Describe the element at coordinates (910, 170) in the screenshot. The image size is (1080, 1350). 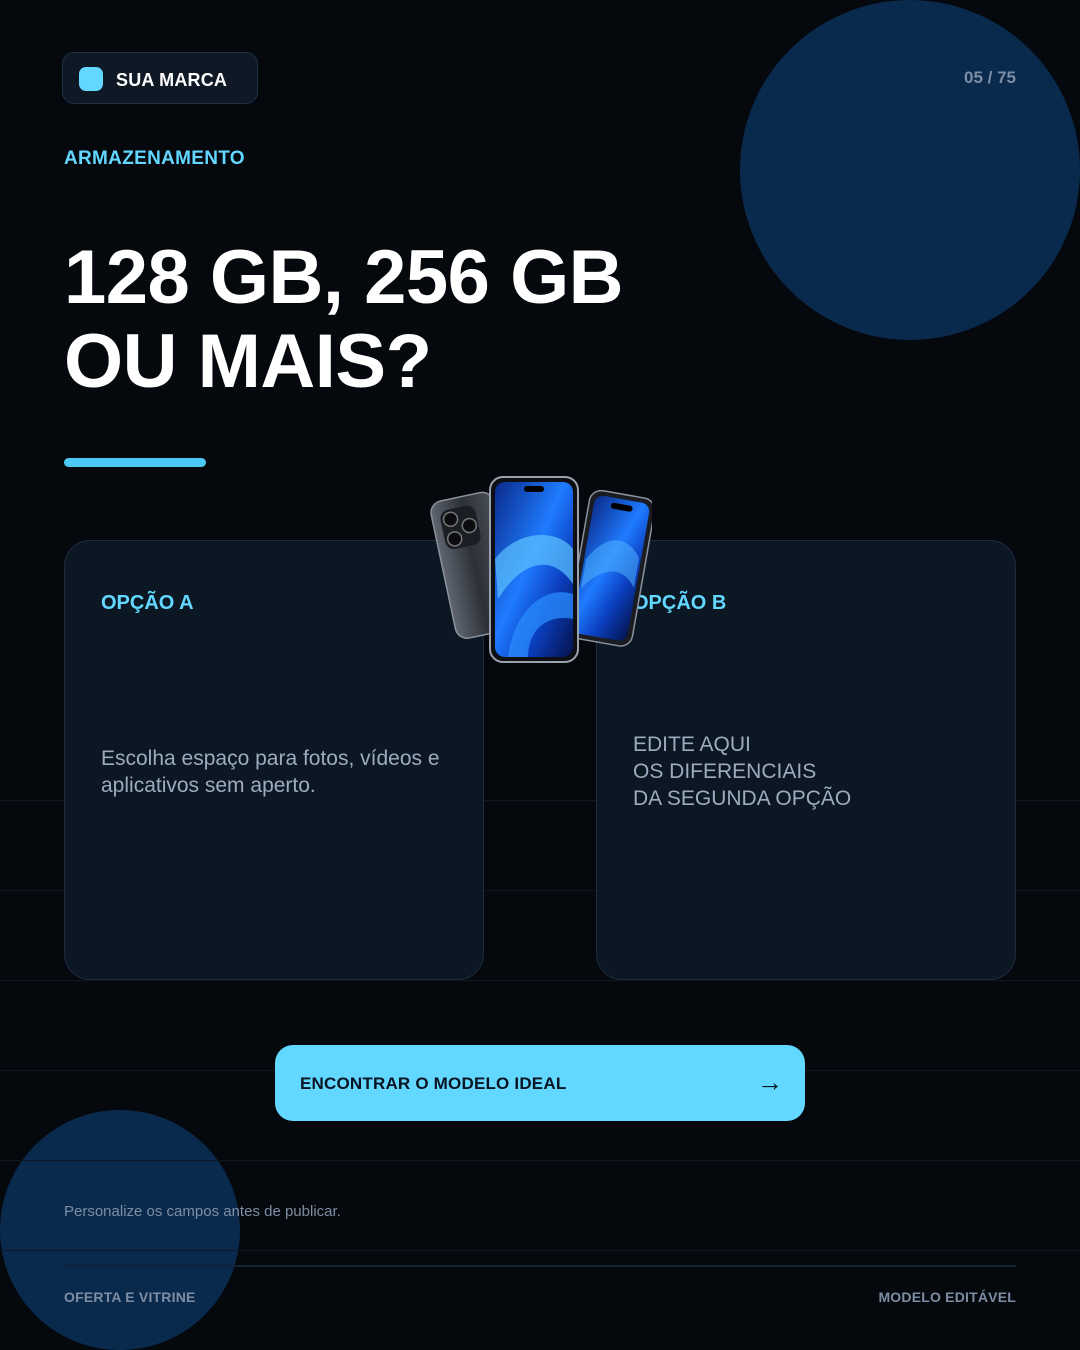
I see `decor-circle-top-right` at that location.